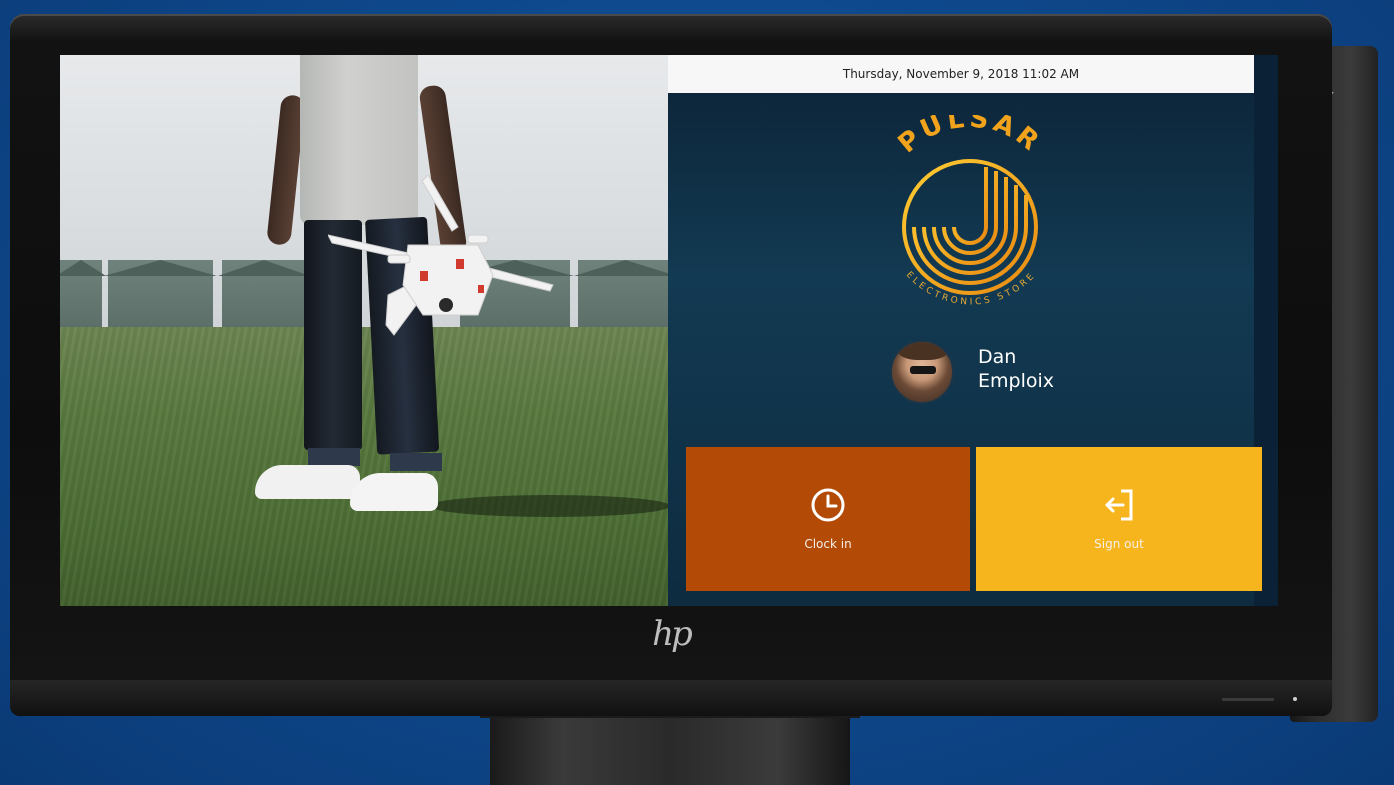  Describe the element at coordinates (1248, 699) in the screenshot. I see `card-slot` at that location.